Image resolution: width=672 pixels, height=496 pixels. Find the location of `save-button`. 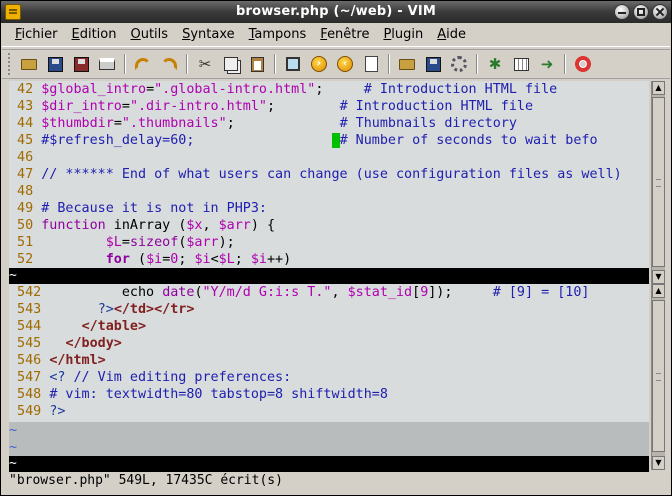

save-button is located at coordinates (55, 64).